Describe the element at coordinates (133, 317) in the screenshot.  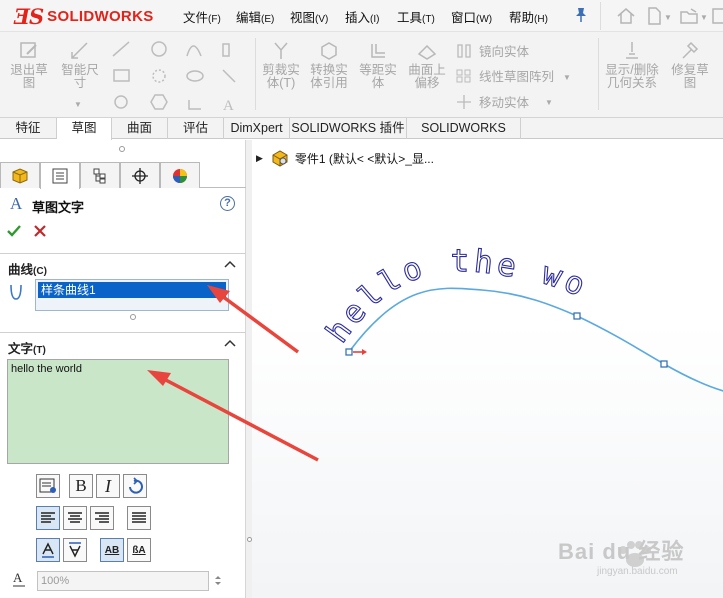
I see `selection-box-resize-handle` at that location.